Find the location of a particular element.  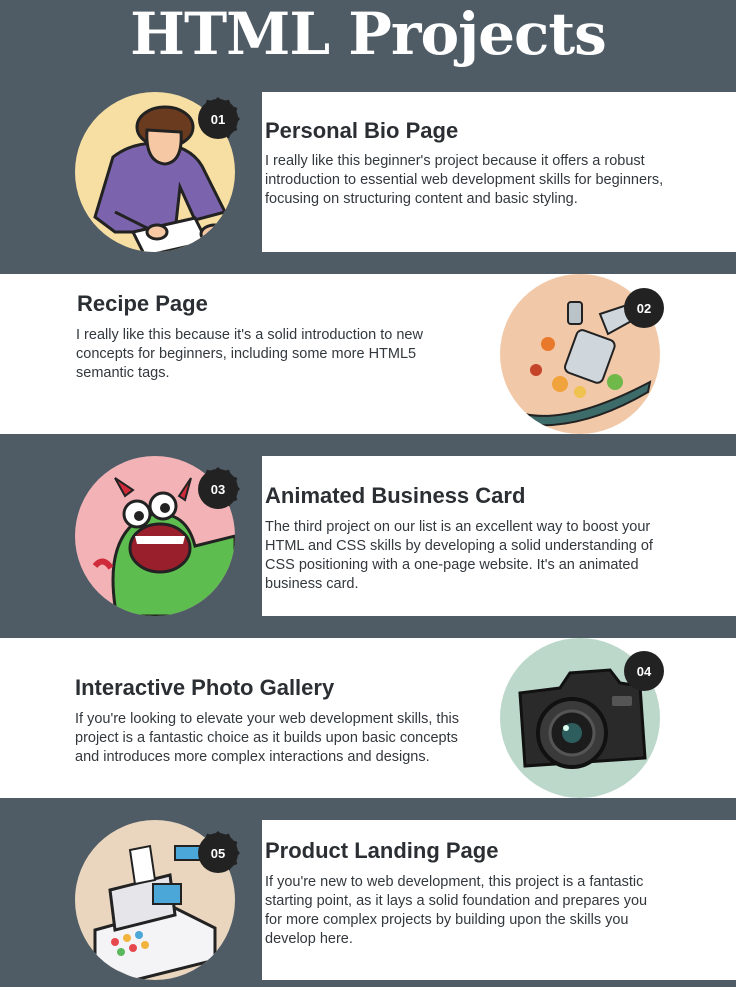

project-title: Animated Business Card is located at coordinates (395, 495).